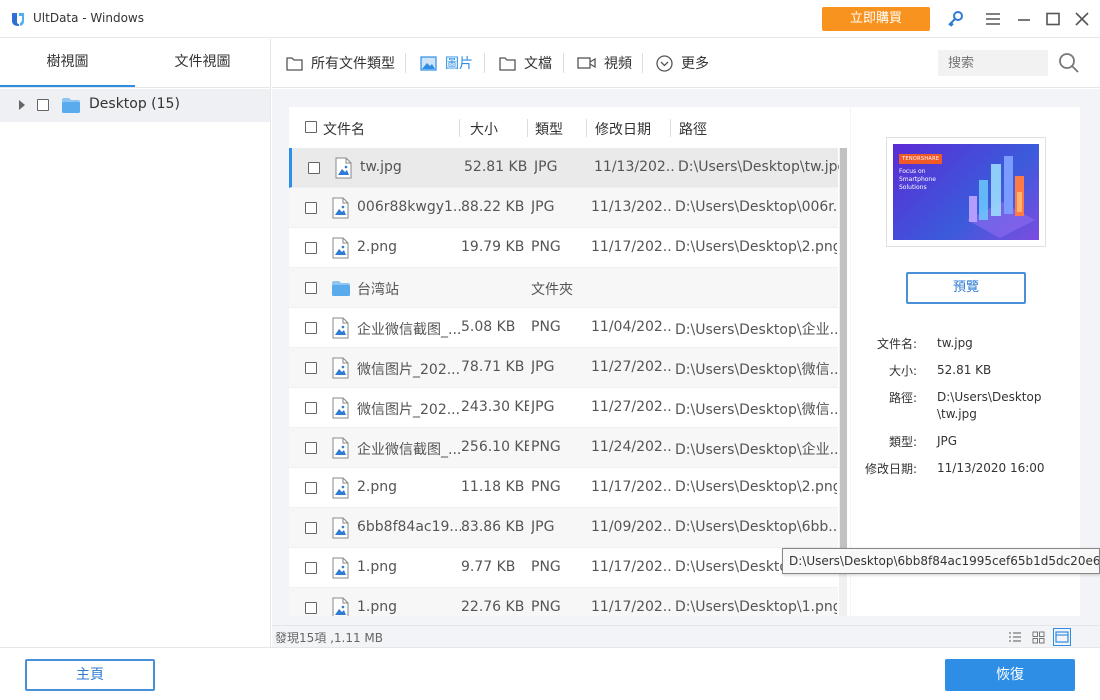  I want to click on filter-more: 更多, so click(682, 63).